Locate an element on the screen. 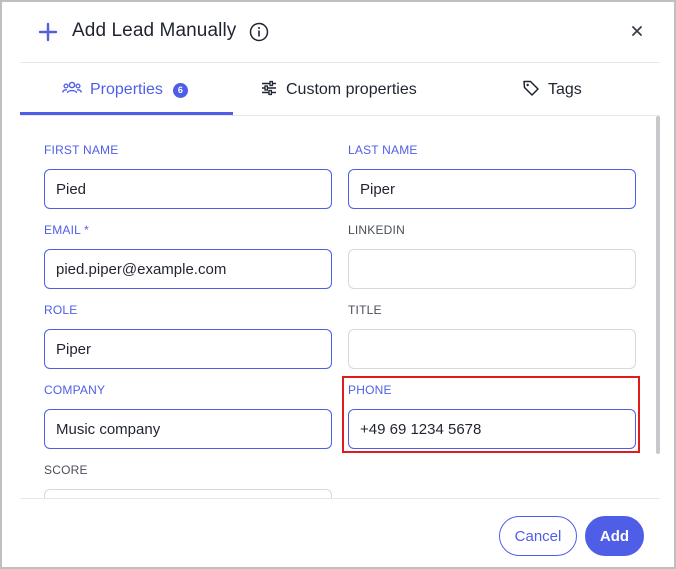  cancel-button: Cancel is located at coordinates (538, 536).